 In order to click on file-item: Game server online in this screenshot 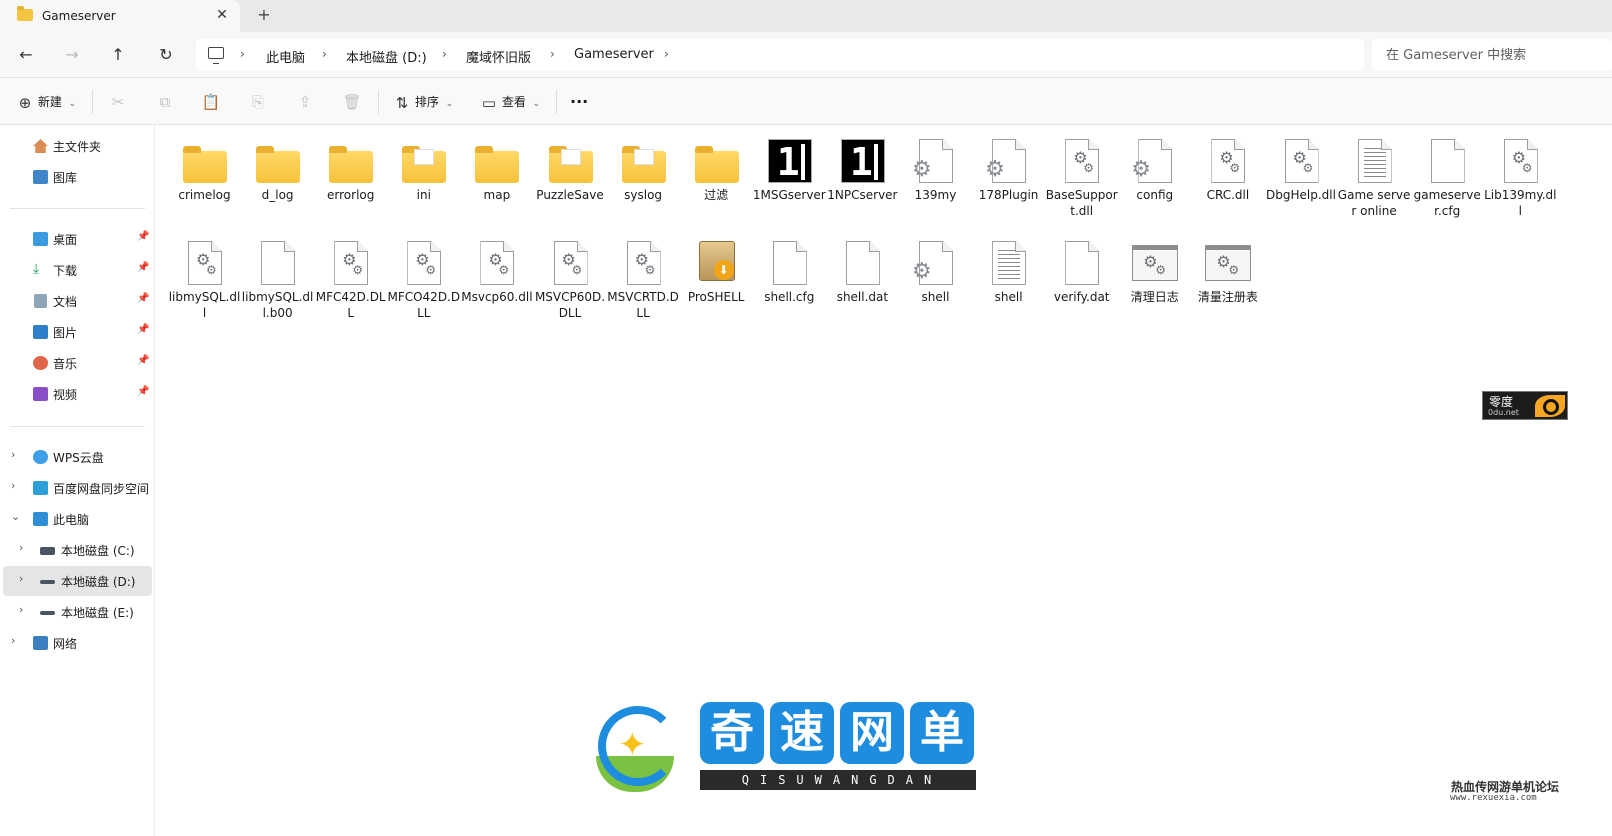, I will do `click(1374, 181)`.